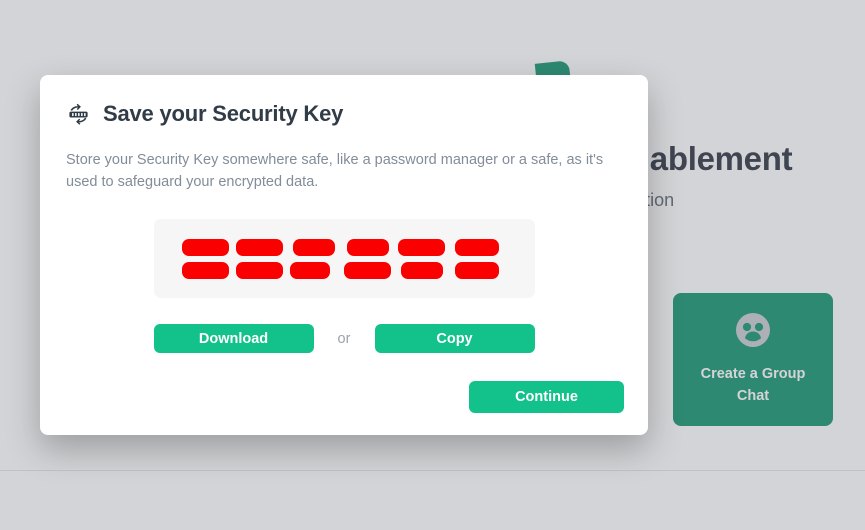 The width and height of the screenshot is (865, 530). What do you see at coordinates (78, 114) in the screenshot?
I see `key-rotate-icon` at bounding box center [78, 114].